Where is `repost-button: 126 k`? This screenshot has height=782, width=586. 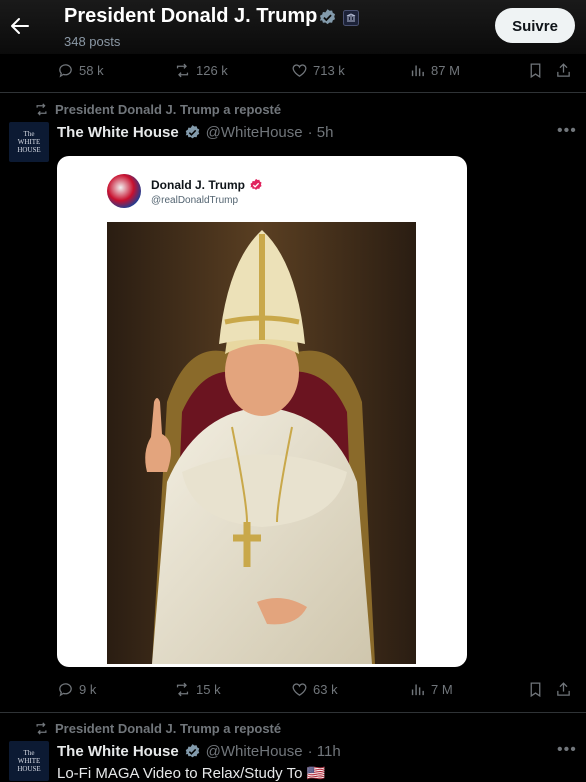
repost-button: 126 k is located at coordinates (201, 70).